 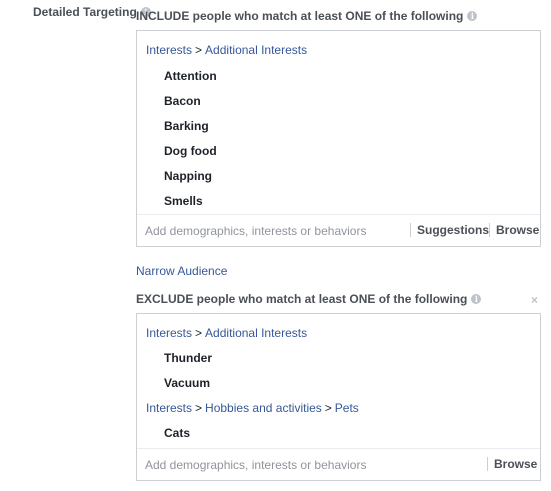 I want to click on exclude-path-2: Interests > Hobbies and activities > Pets, so click(x=252, y=408).